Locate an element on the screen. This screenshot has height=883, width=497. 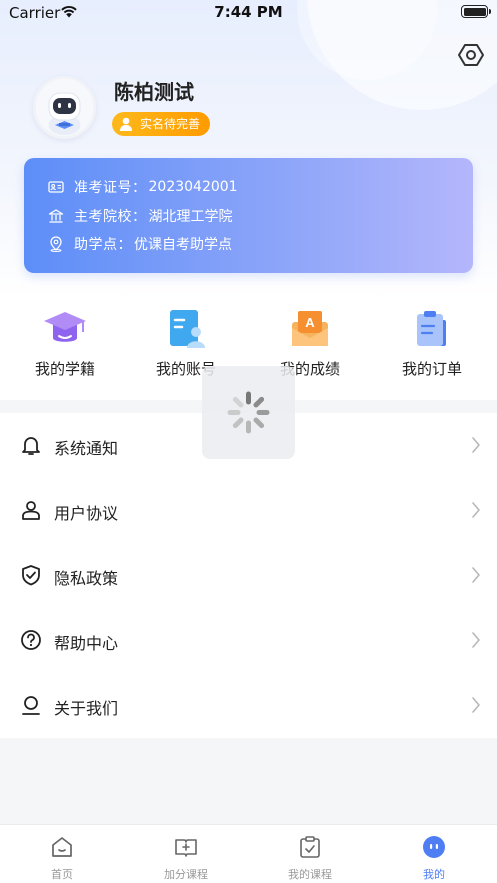
school-icon is located at coordinates (56, 216).